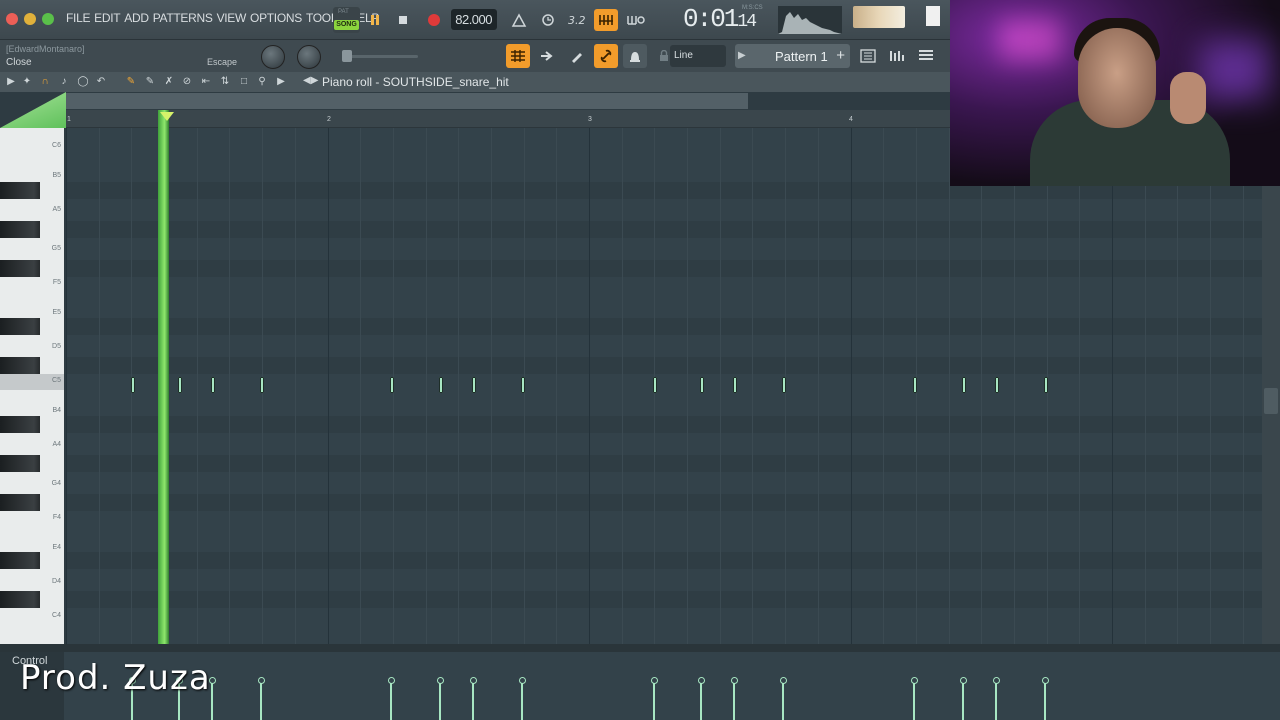 The image size is (1280, 720). What do you see at coordinates (101, 82) in the screenshot?
I see `undo-icon: ↶` at bounding box center [101, 82].